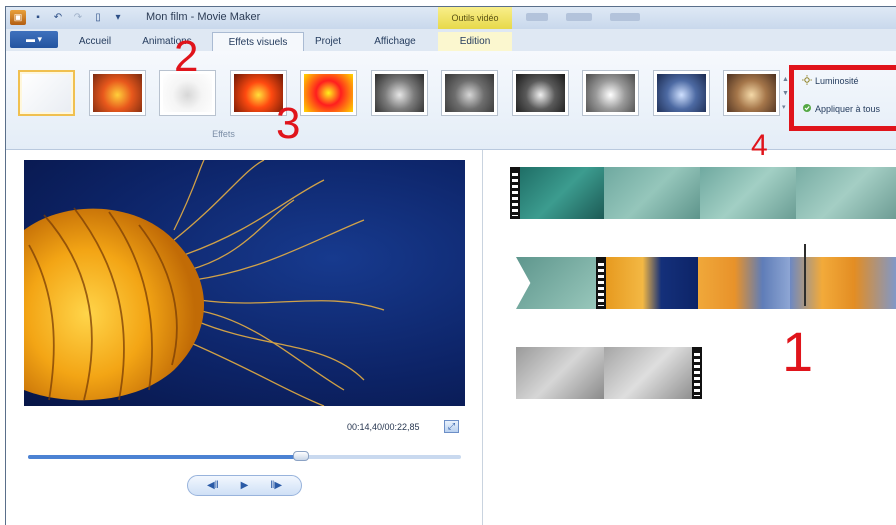  Describe the element at coordinates (98, 17) in the screenshot. I see `new-icon: ▯` at that location.